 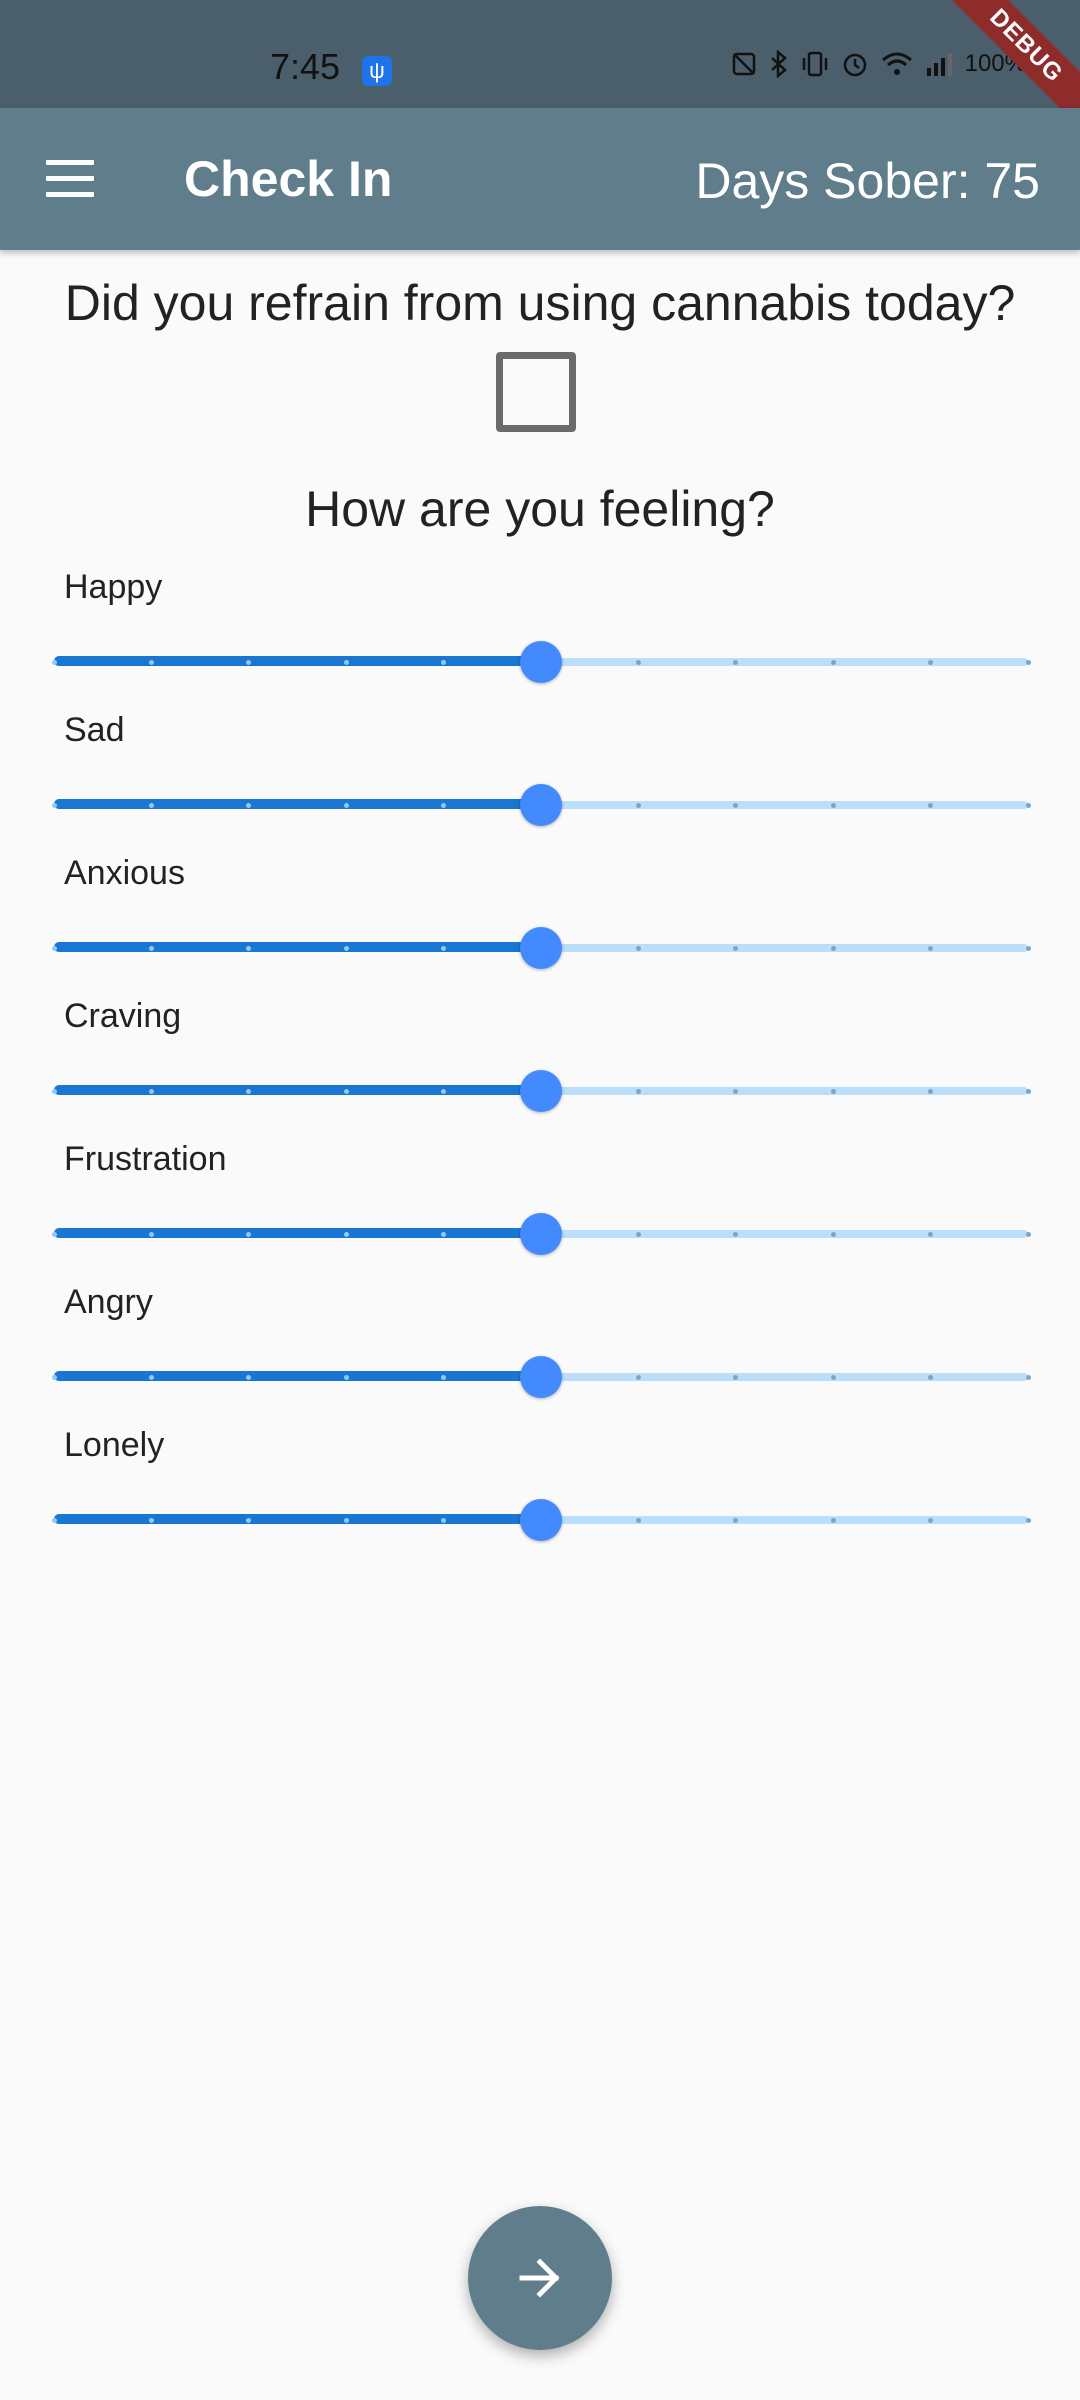 What do you see at coordinates (305, 66) in the screenshot?
I see `status-time: 7:45` at bounding box center [305, 66].